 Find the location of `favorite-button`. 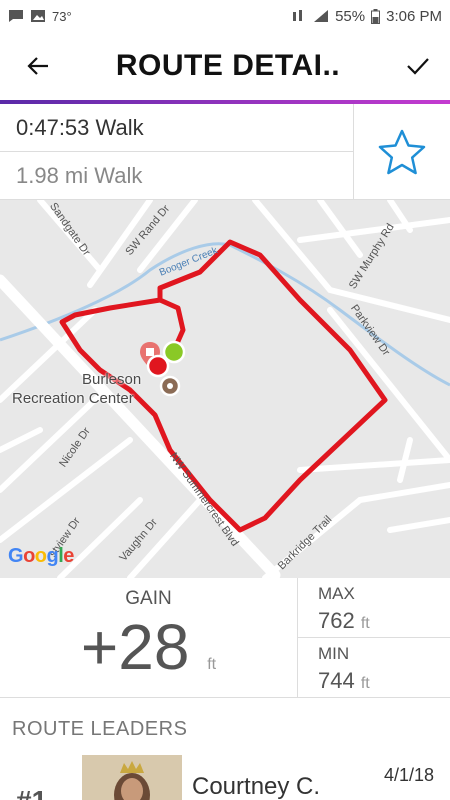

favorite-button is located at coordinates (402, 151).